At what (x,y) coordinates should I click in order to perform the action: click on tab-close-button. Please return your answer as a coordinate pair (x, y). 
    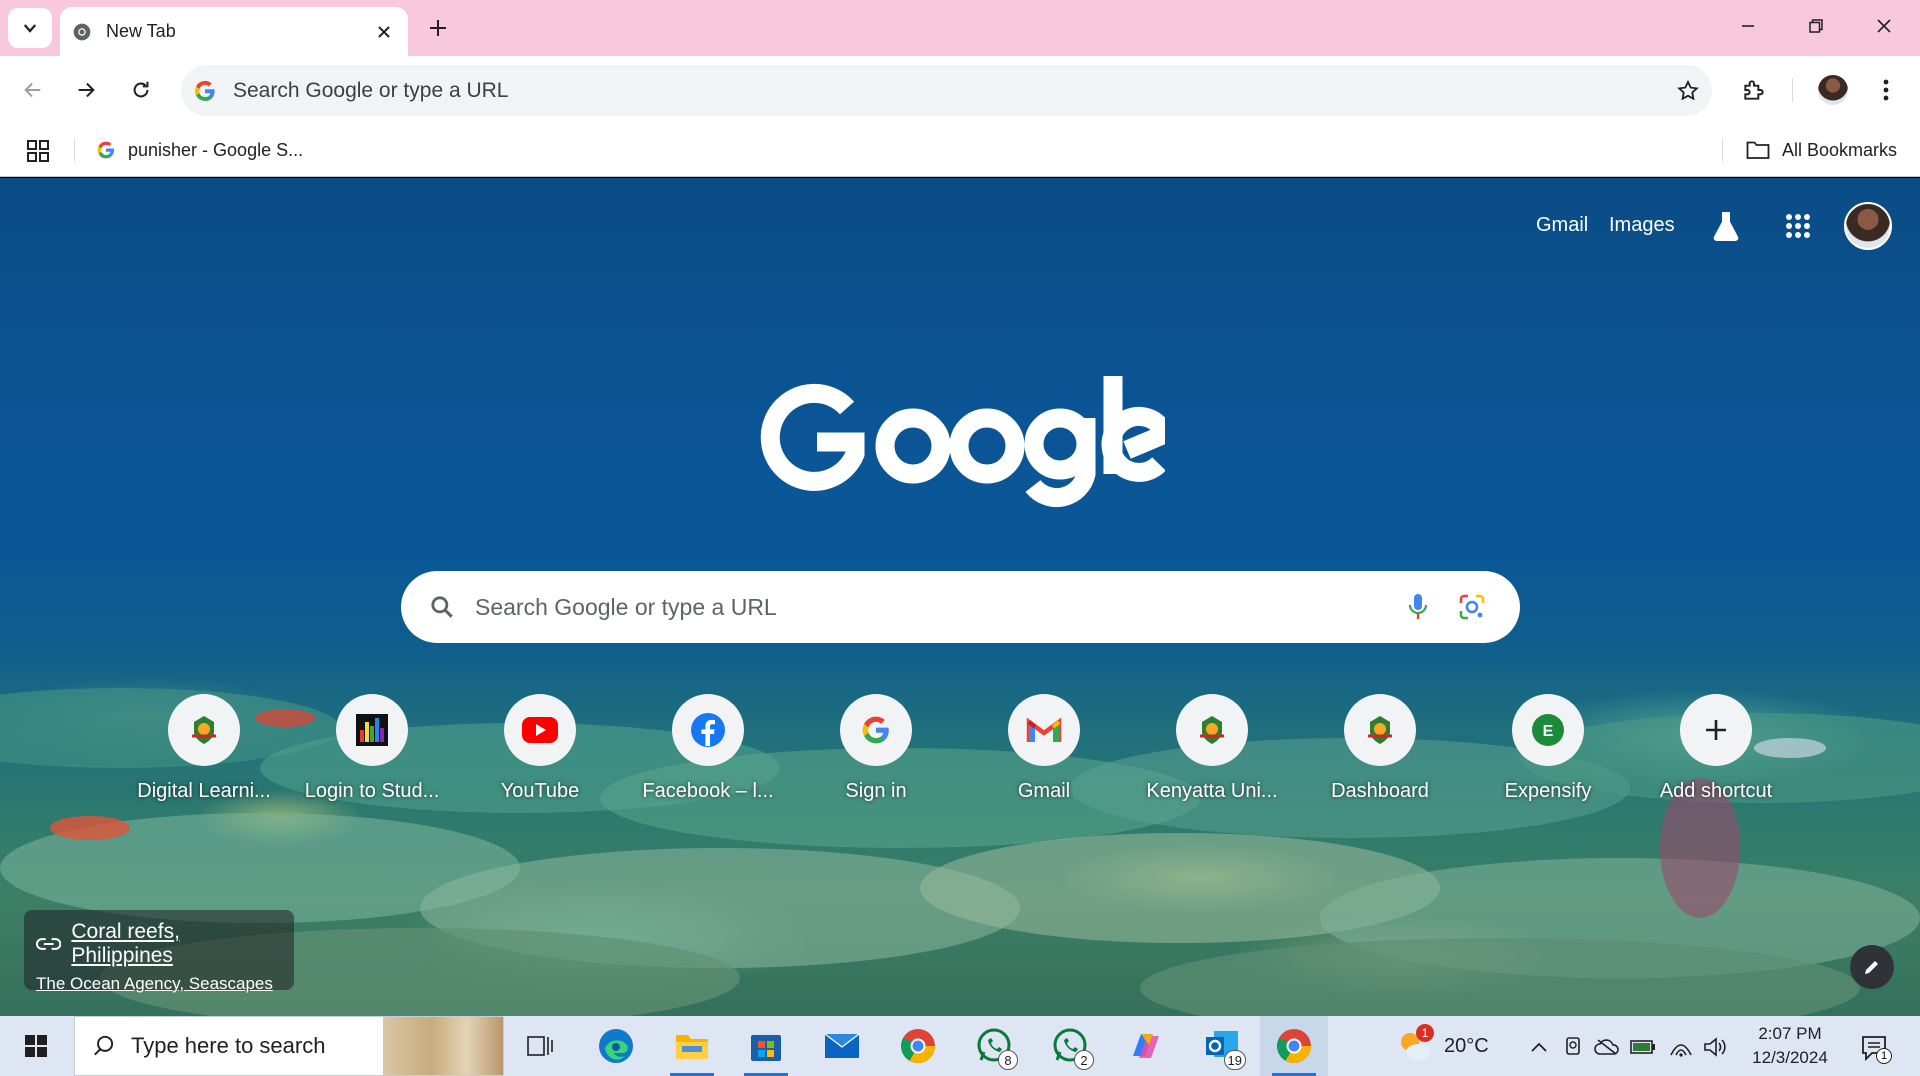
    Looking at the image, I should click on (384, 32).